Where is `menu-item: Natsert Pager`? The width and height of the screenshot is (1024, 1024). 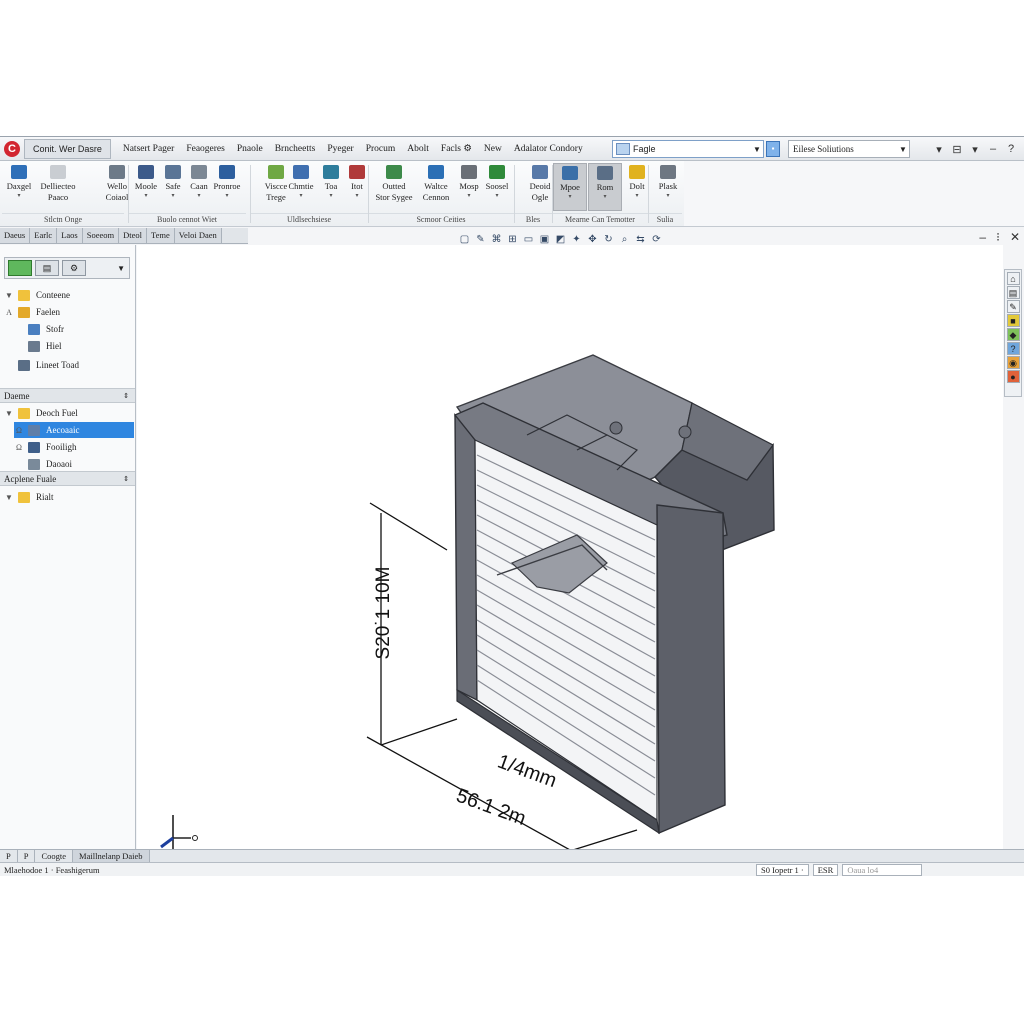 menu-item: Natsert Pager is located at coordinates (148, 149).